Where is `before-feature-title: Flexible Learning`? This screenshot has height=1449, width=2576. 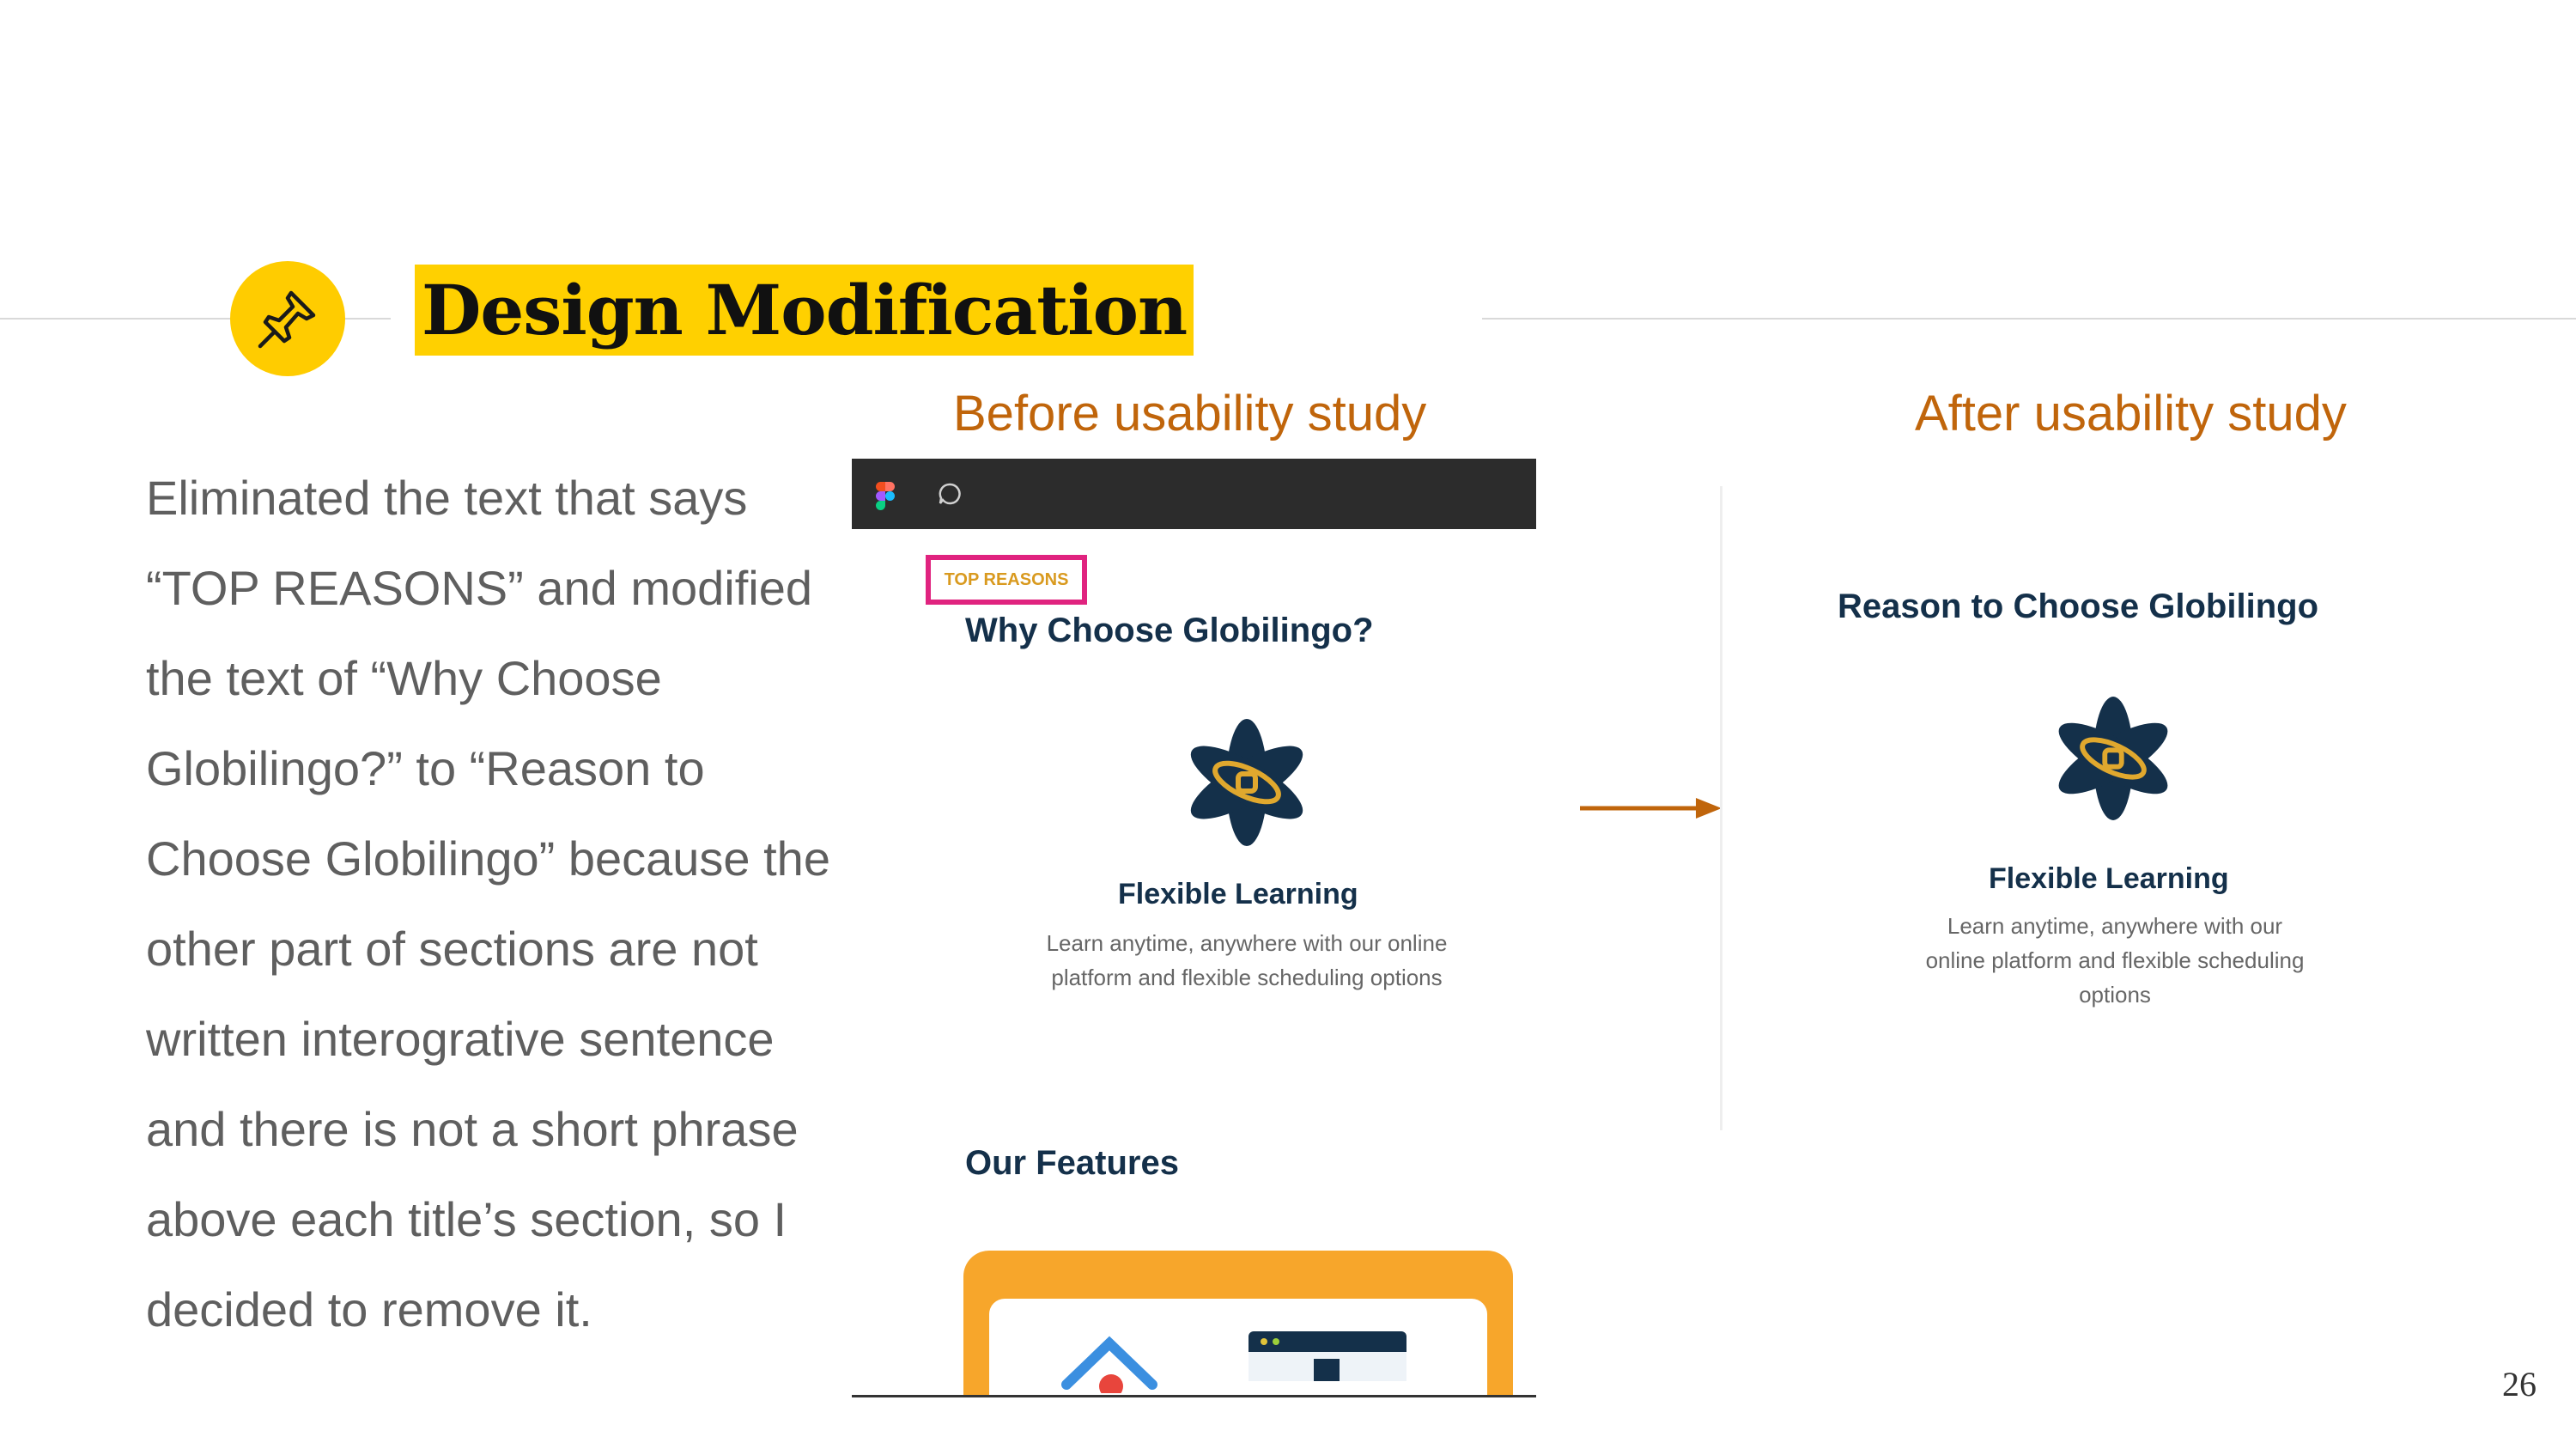
before-feature-title: Flexible Learning is located at coordinates (1238, 894).